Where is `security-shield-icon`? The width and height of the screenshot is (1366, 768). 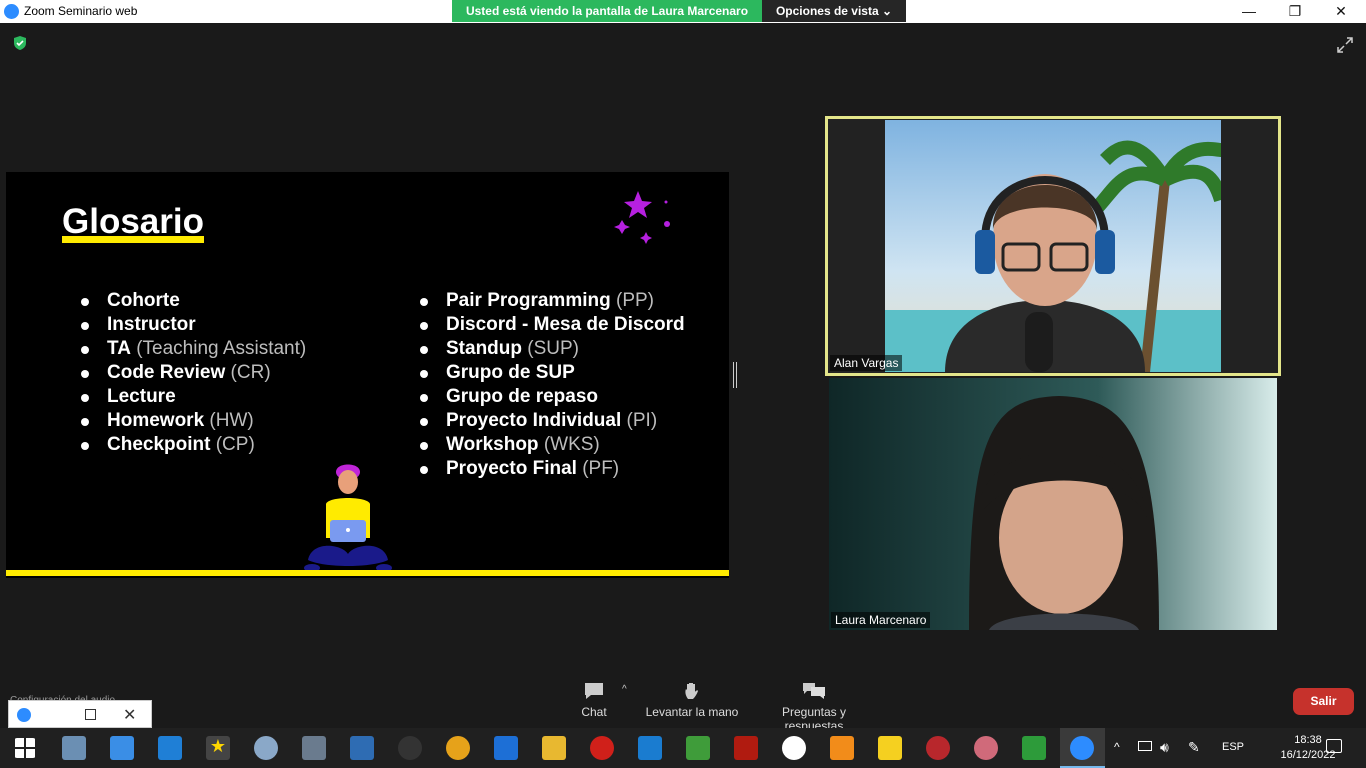 security-shield-icon is located at coordinates (20, 43).